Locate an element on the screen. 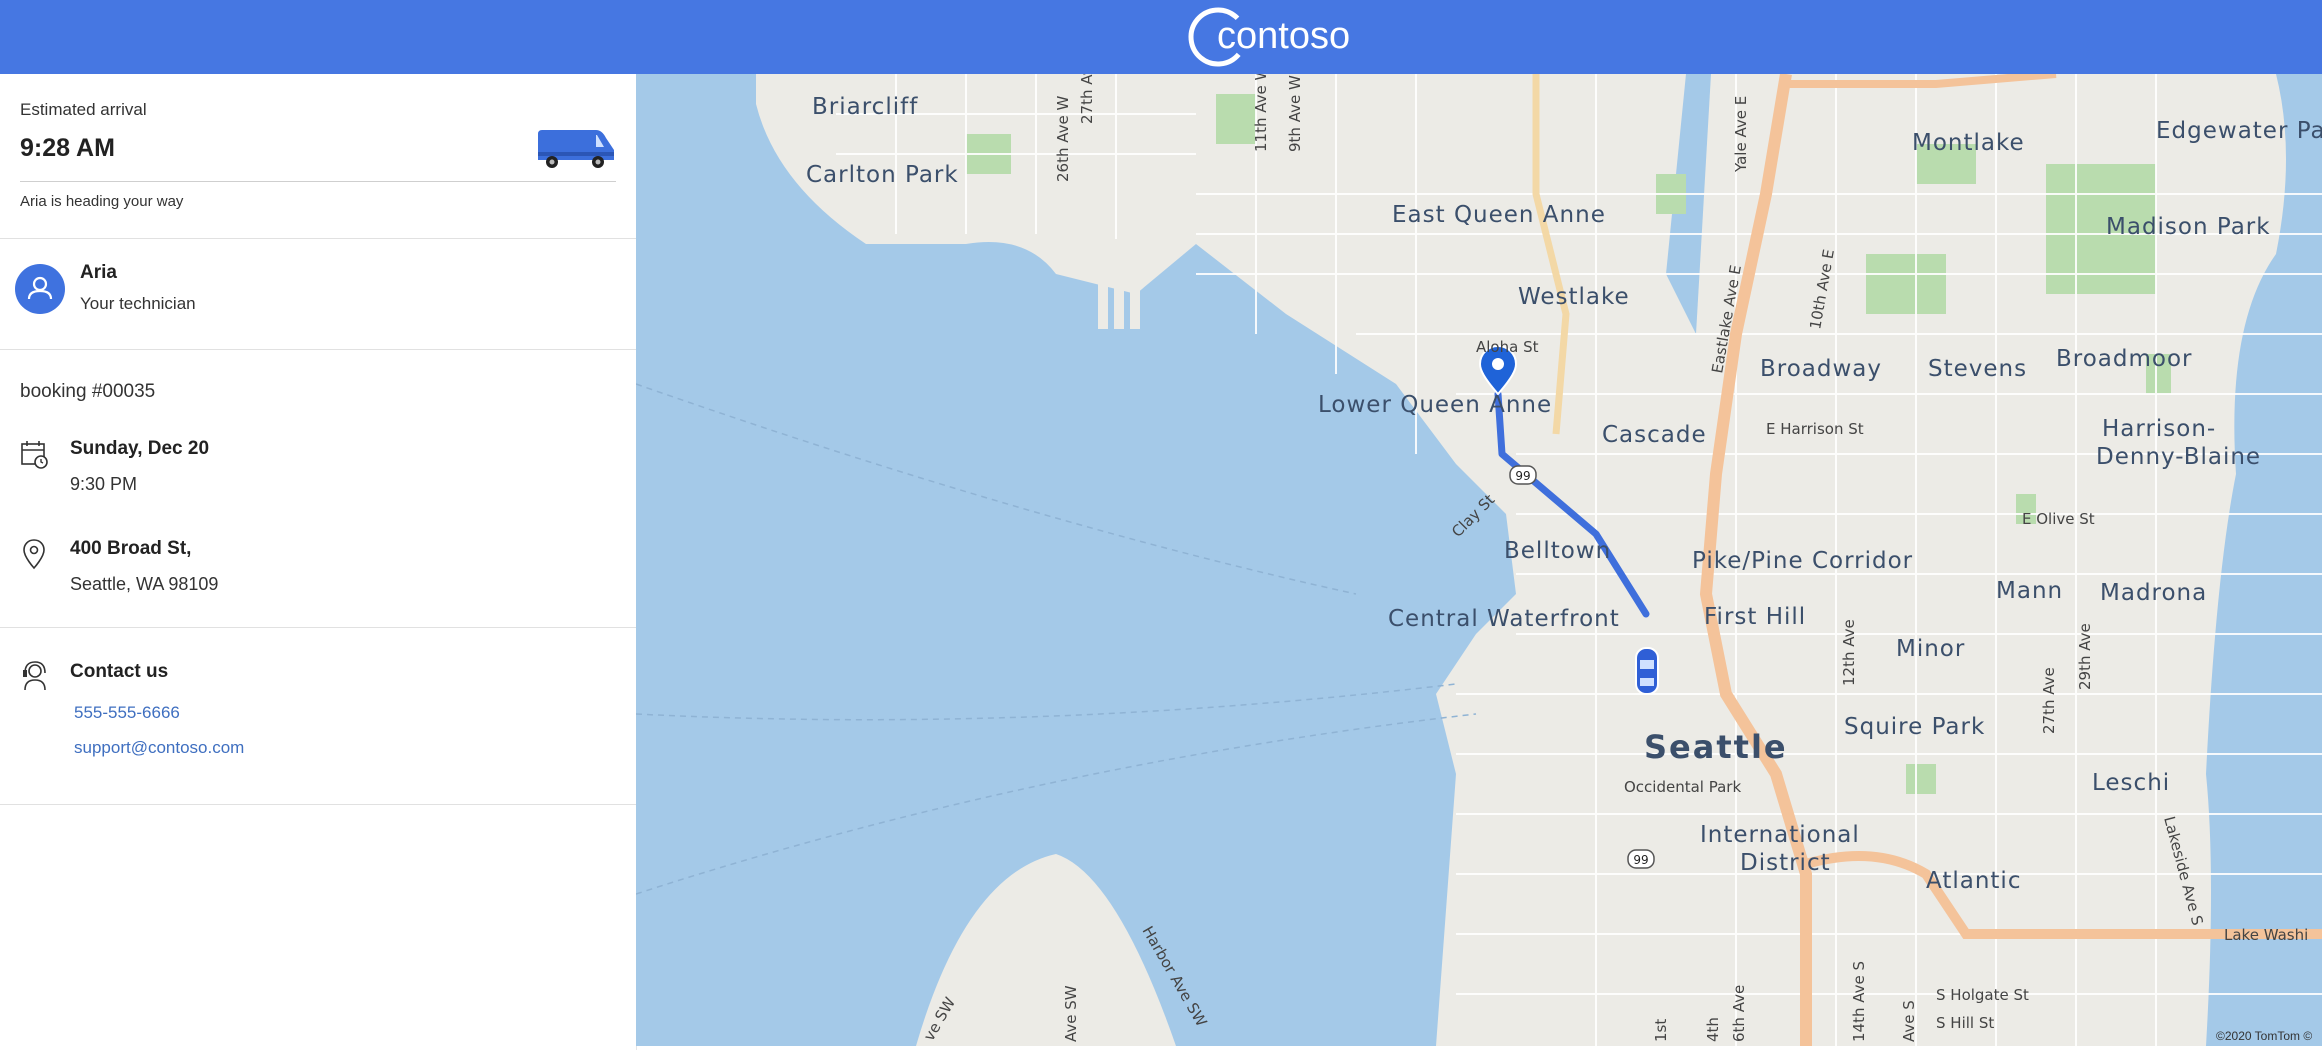 The height and width of the screenshot is (1050, 2322). map-pin-icon is located at coordinates (34, 554).